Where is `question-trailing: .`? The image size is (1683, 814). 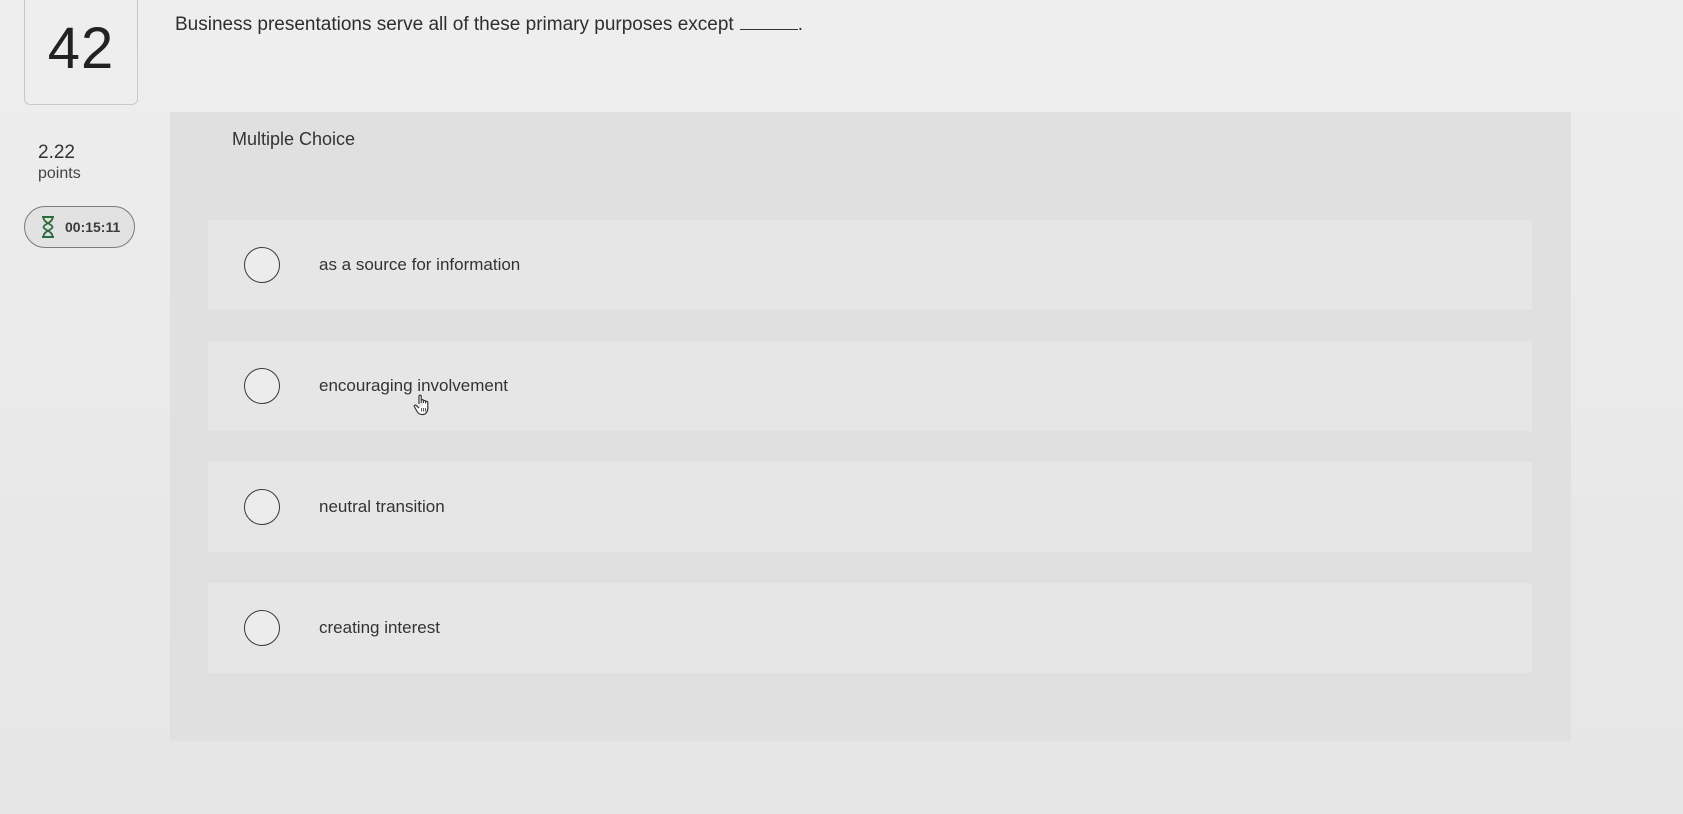
question-trailing: . is located at coordinates (800, 24).